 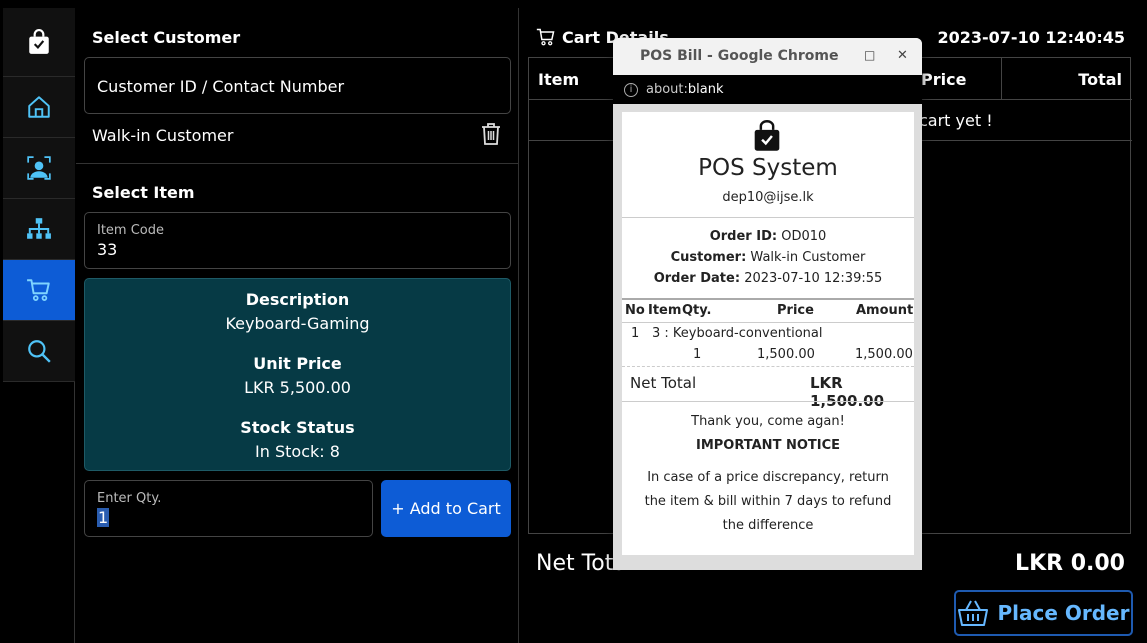 What do you see at coordinates (297, 299) in the screenshot?
I see `description-label: Description` at bounding box center [297, 299].